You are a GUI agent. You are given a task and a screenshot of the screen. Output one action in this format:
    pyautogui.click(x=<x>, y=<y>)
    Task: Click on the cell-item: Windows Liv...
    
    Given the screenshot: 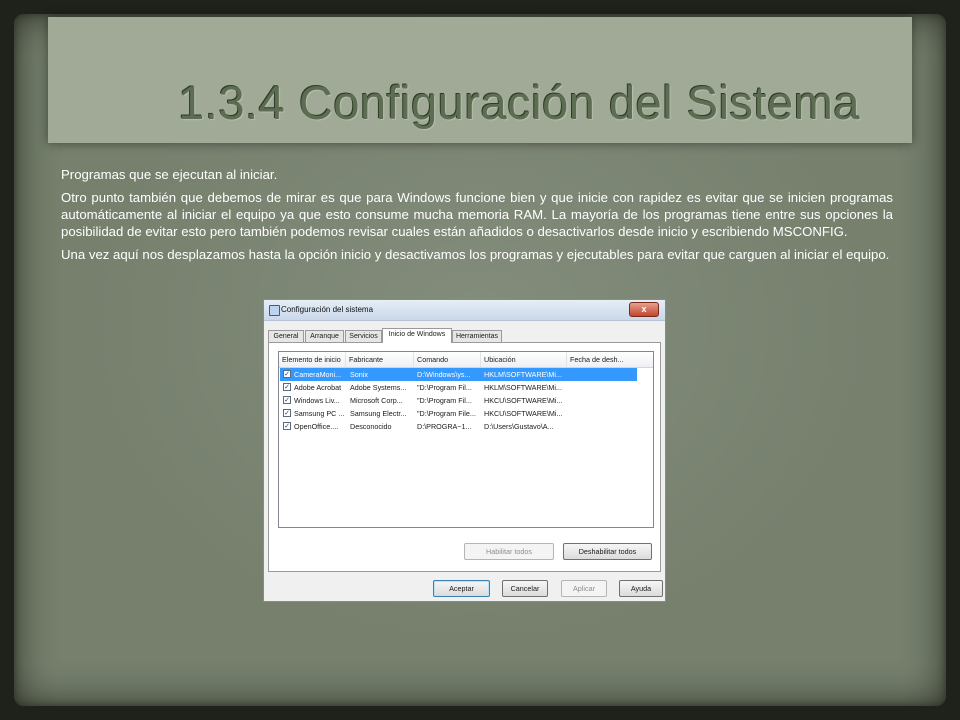 What is the action you would take?
    pyautogui.click(x=317, y=400)
    